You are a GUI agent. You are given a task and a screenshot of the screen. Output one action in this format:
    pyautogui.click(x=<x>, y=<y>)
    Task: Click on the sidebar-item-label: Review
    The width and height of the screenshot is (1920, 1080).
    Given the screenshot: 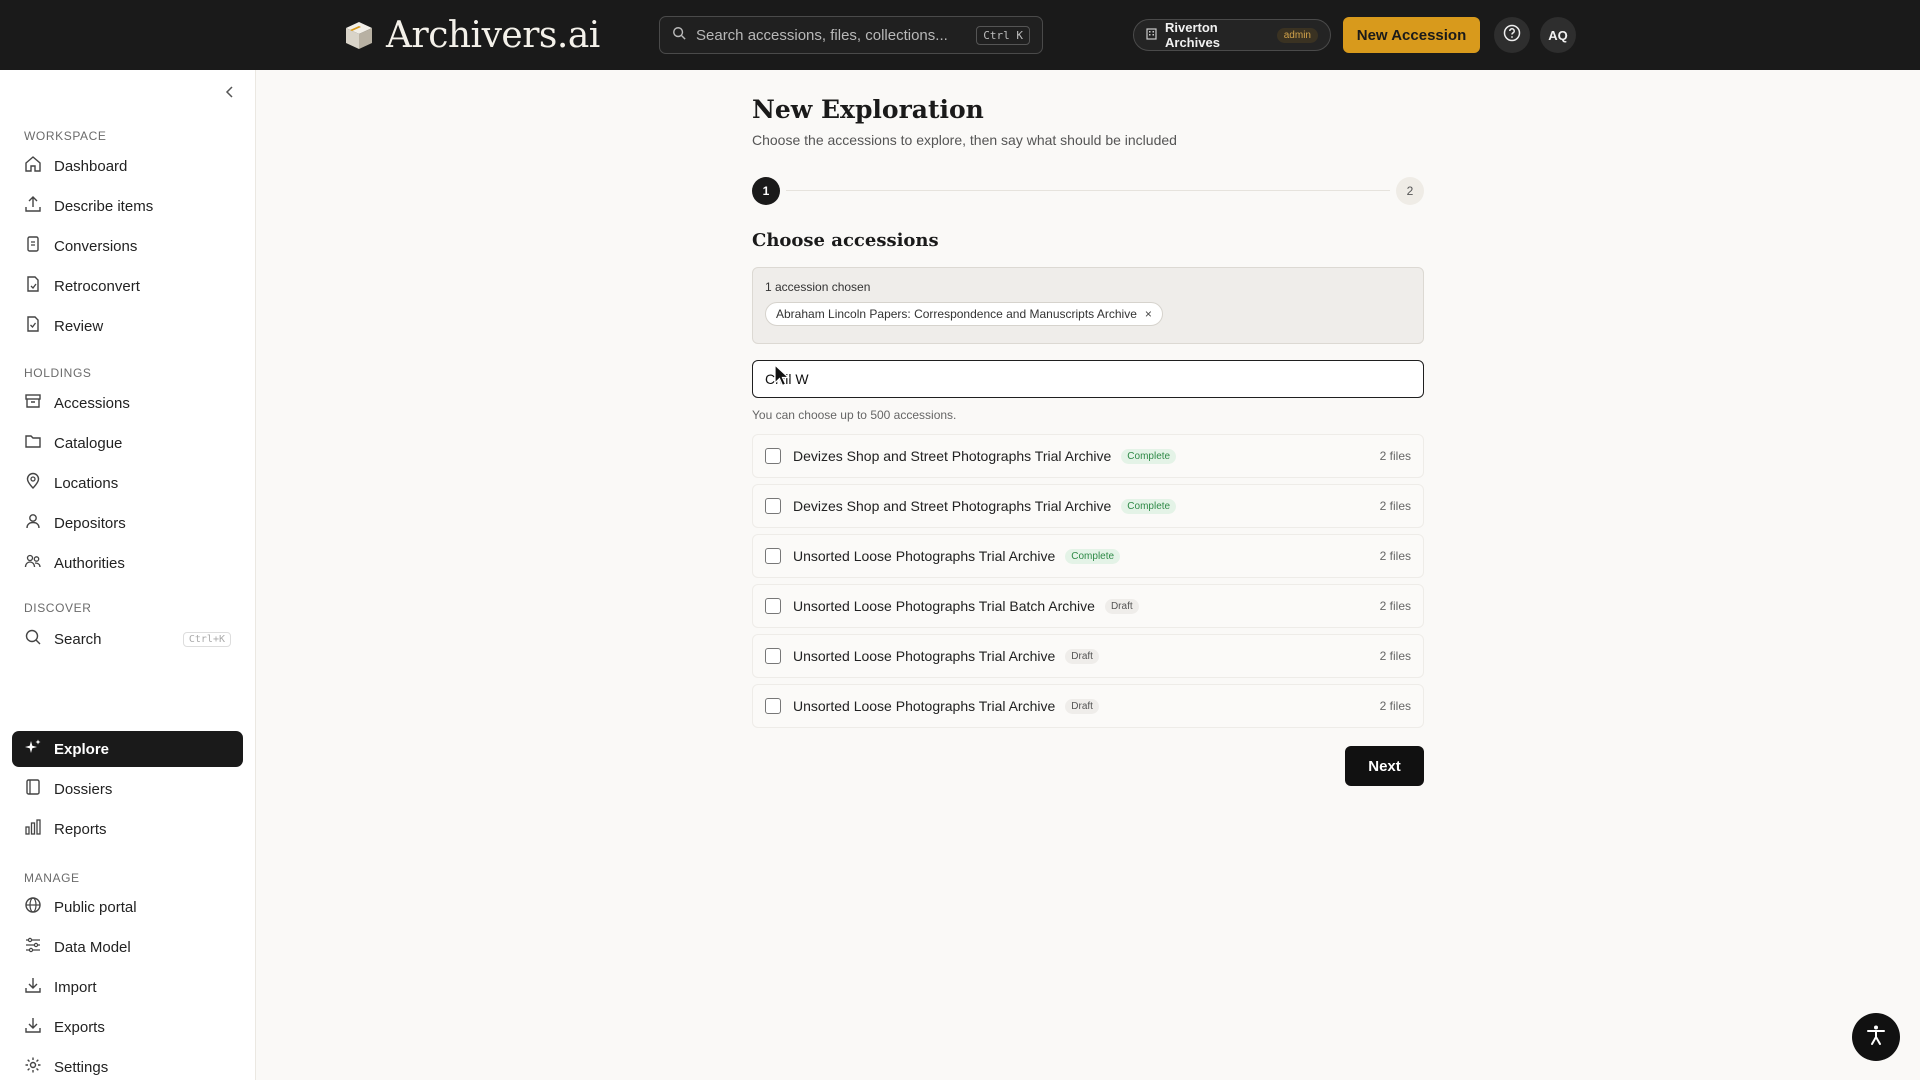 What is the action you would take?
    pyautogui.click(x=79, y=326)
    